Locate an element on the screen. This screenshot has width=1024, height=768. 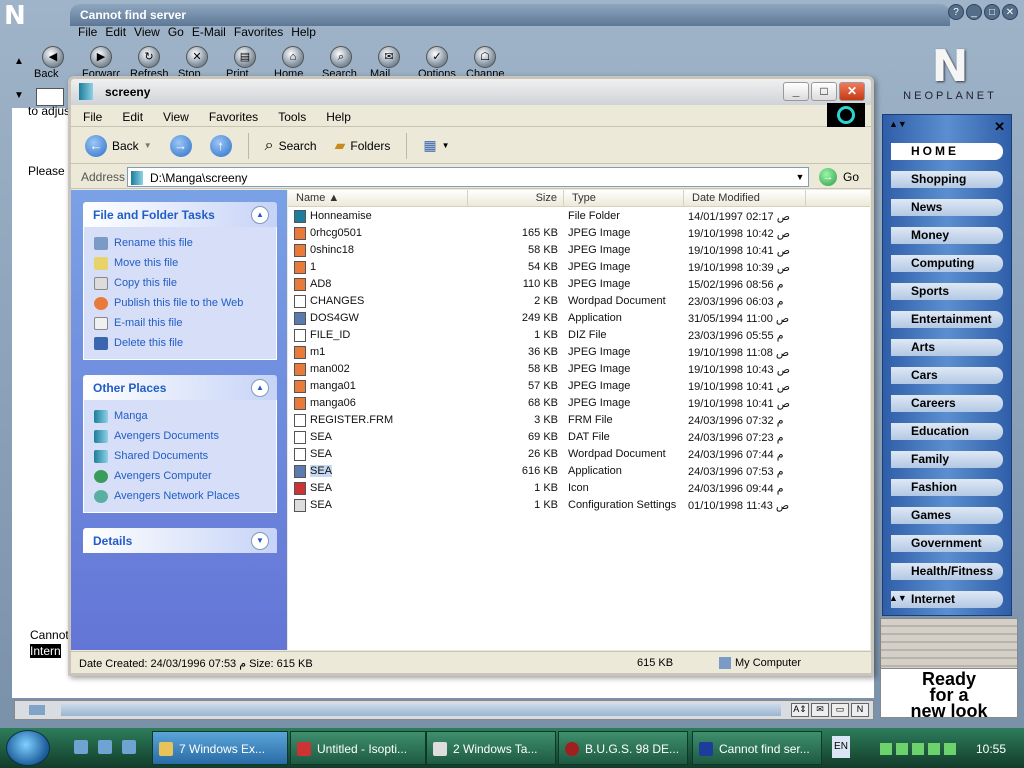
file-row: manga01 57 KB JPEG Image 19/10/1998 10:41 ص is located at coordinates (579, 386).